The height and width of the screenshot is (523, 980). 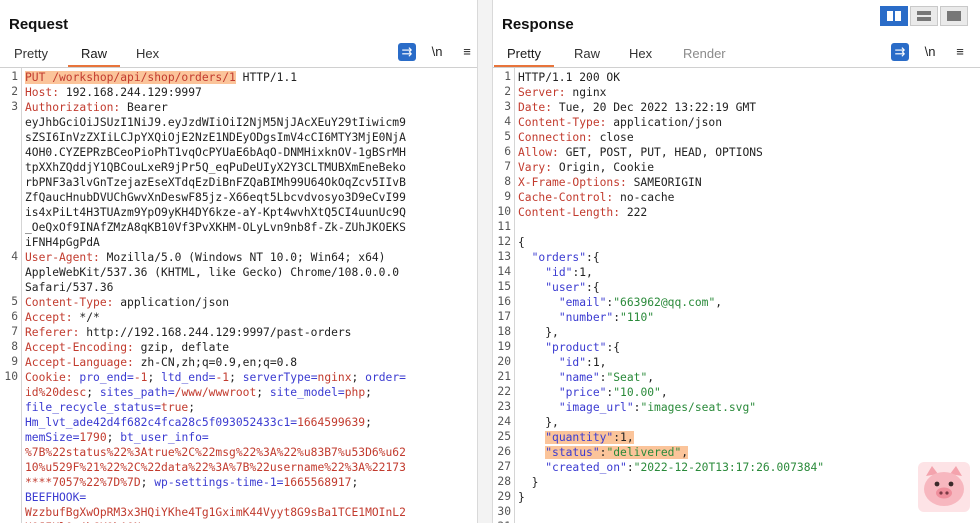 What do you see at coordinates (130, 77) in the screenshot?
I see `code-token: PUT /workshop/api/shop/orders/1` at bounding box center [130, 77].